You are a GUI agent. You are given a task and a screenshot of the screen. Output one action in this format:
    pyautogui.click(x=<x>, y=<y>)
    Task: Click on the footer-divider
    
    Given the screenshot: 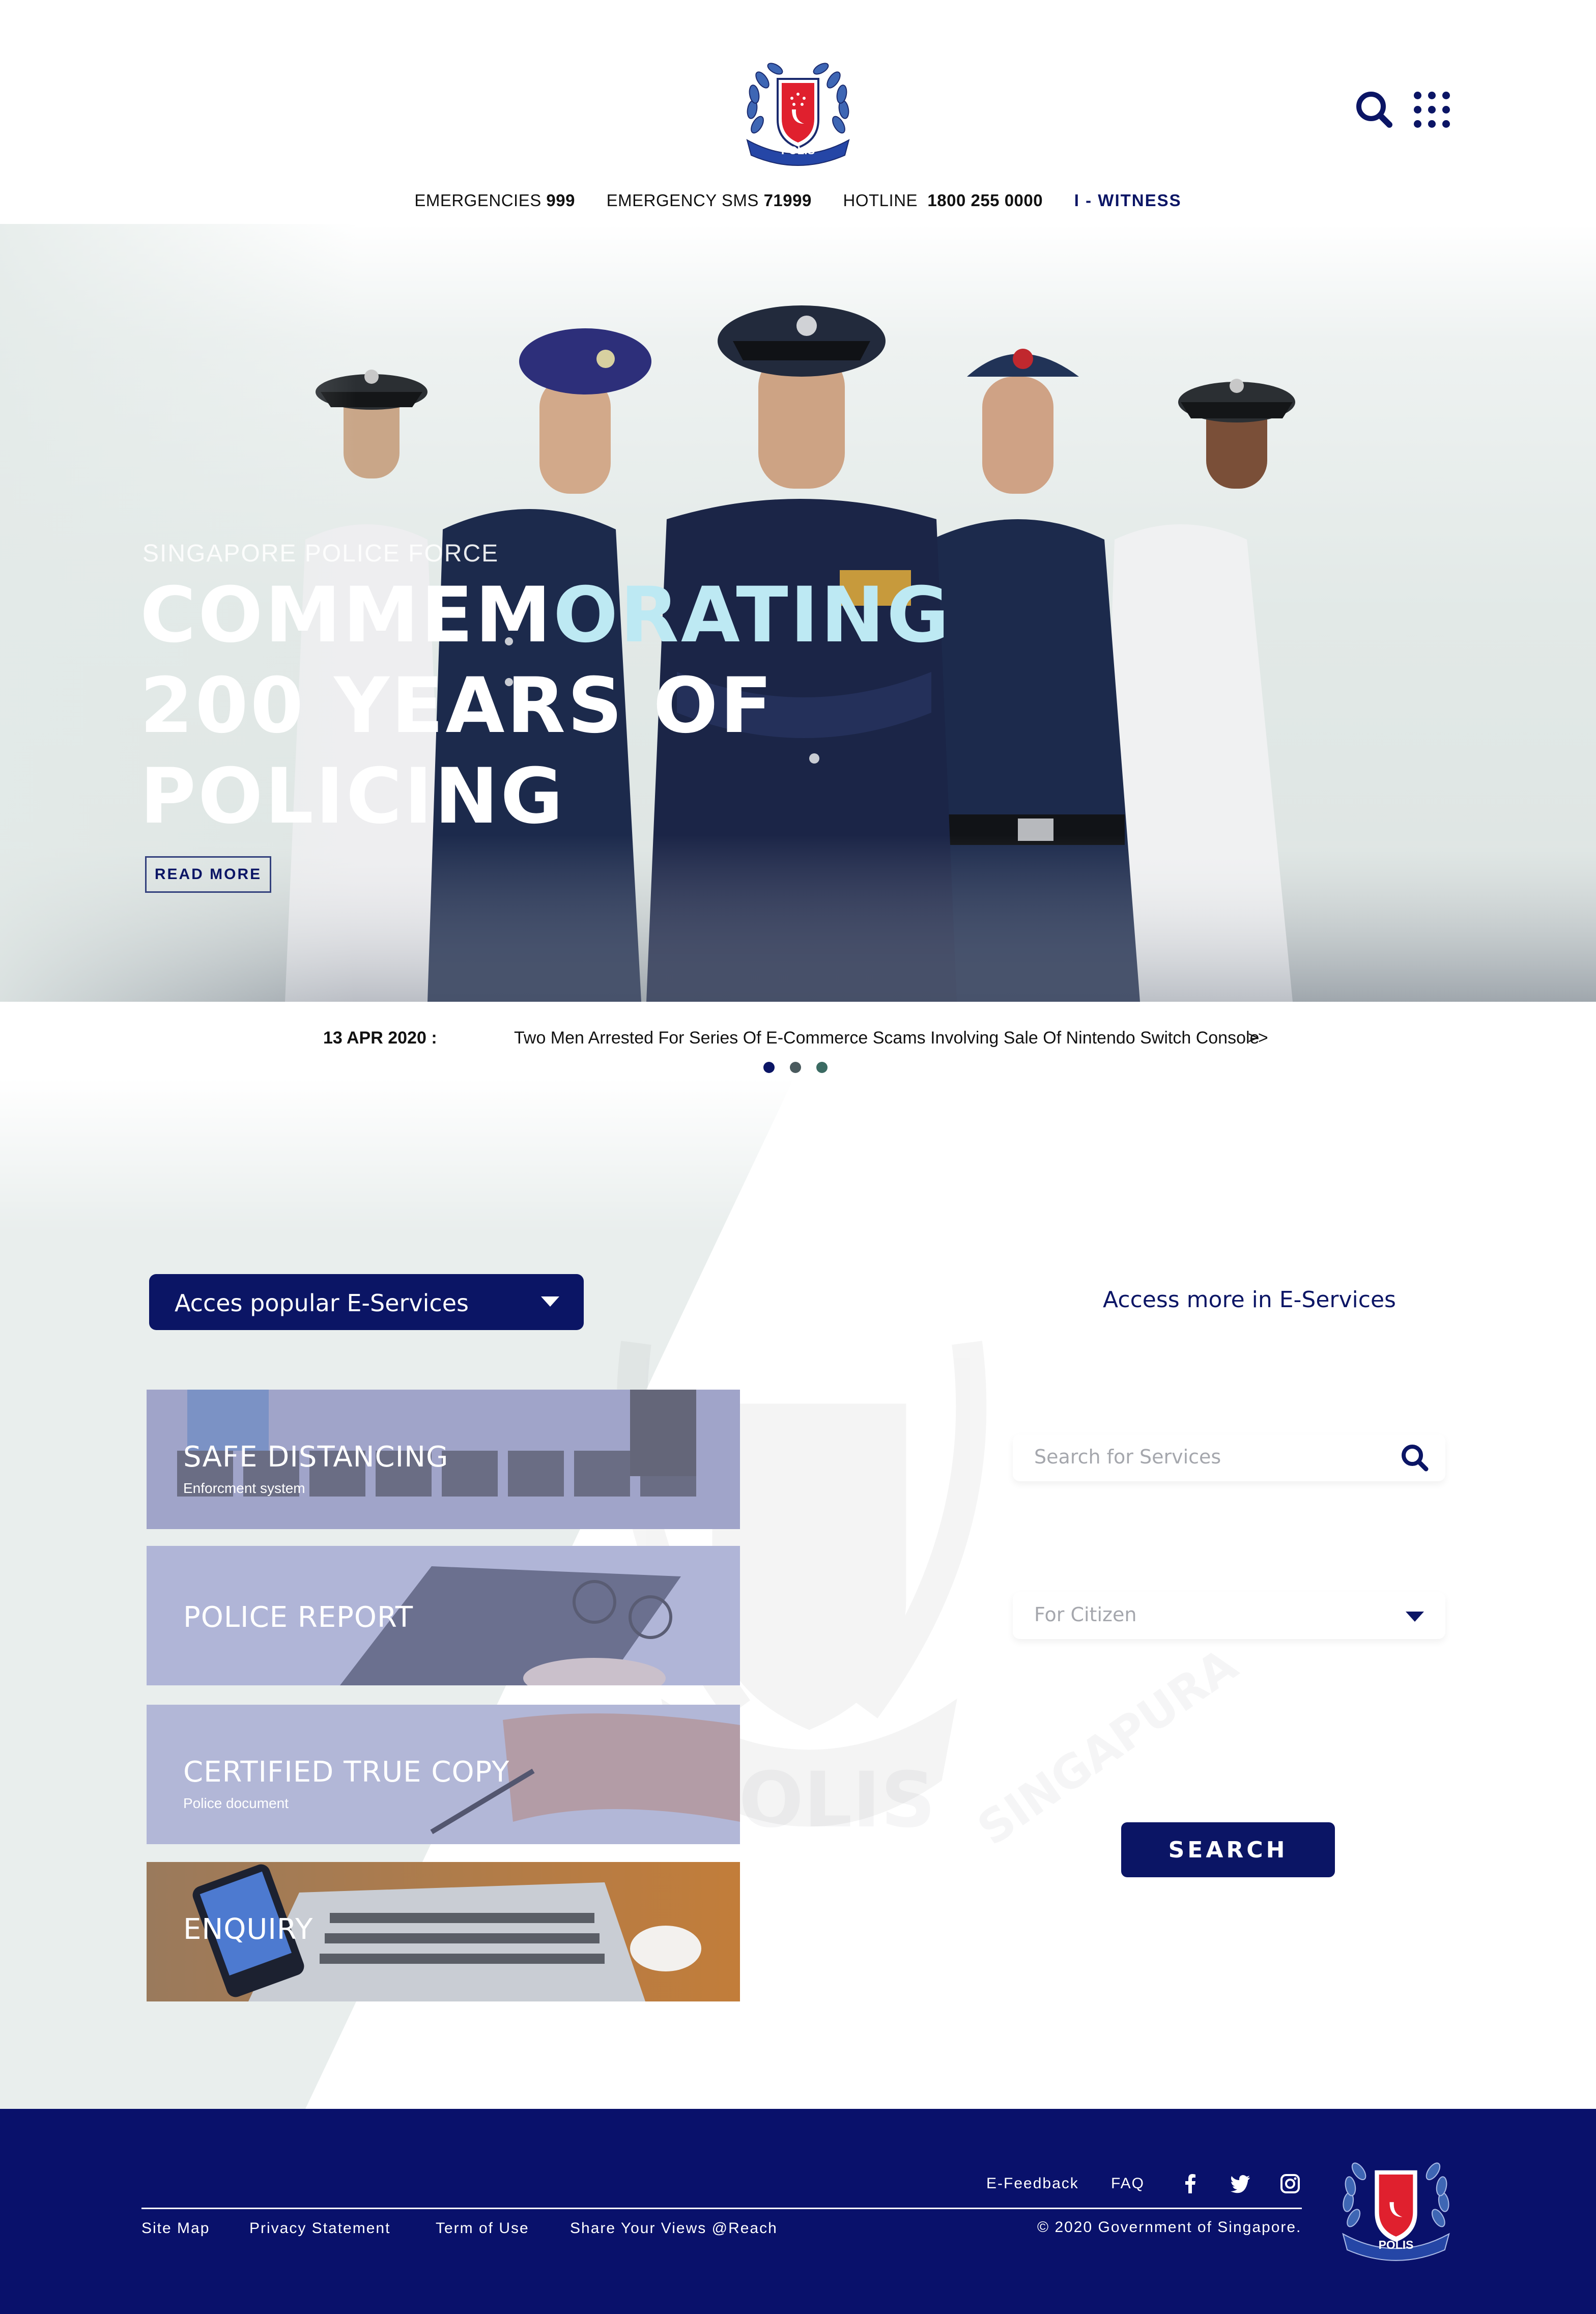 What is the action you would take?
    pyautogui.click(x=721, y=2208)
    